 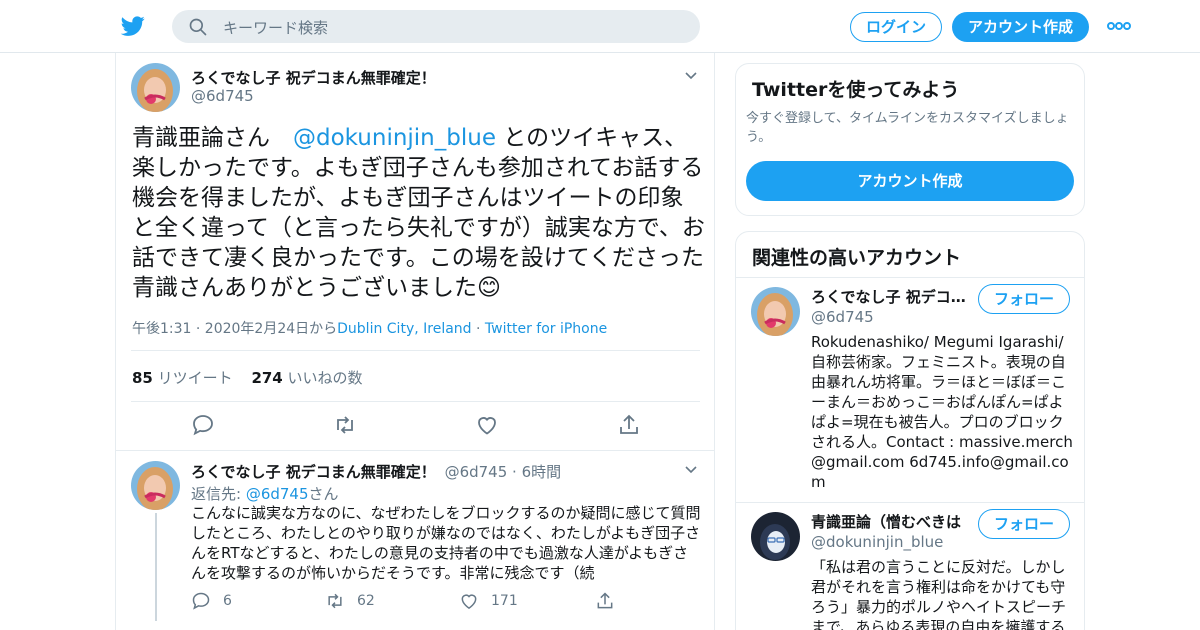 I want to click on twitter-bird-icon, so click(x=133, y=26).